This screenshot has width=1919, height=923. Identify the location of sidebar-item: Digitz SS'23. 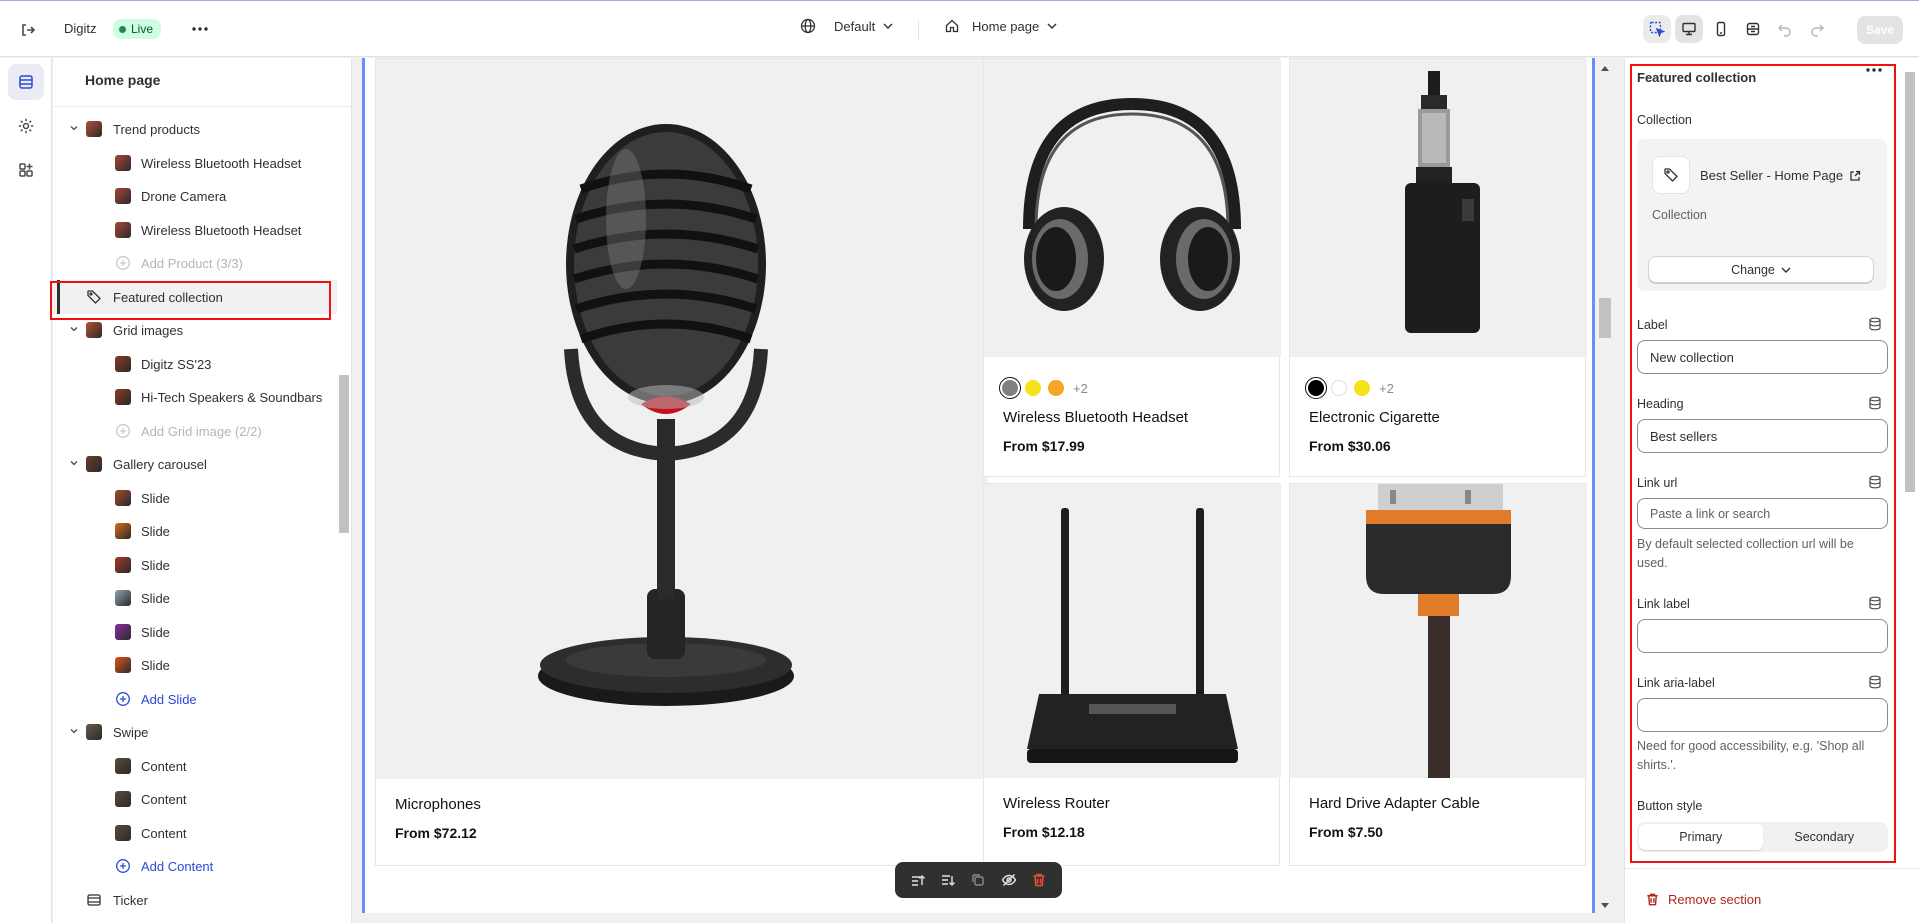
(195, 364).